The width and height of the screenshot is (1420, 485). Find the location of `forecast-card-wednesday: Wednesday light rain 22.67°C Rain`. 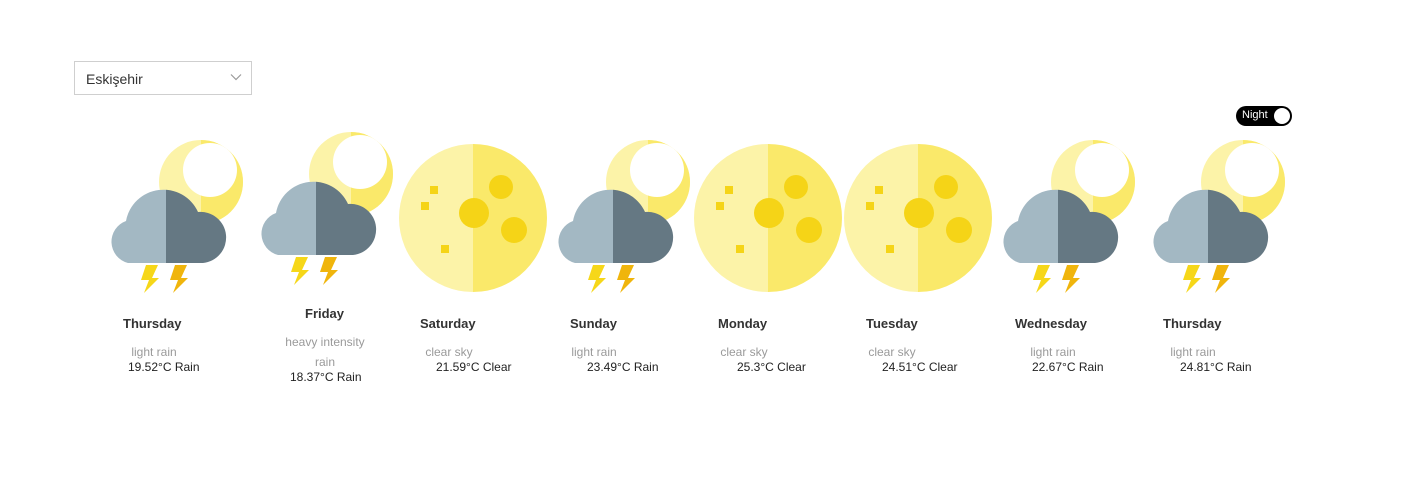

forecast-card-wednesday: Wednesday light rain 22.67°C Rain is located at coordinates (1065, 242).